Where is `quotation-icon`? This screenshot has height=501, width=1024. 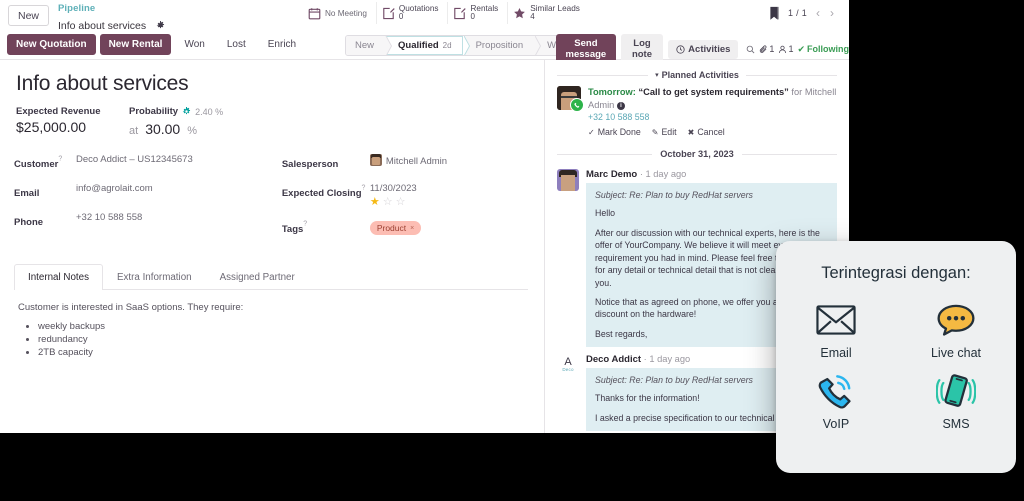 quotation-icon is located at coordinates (388, 13).